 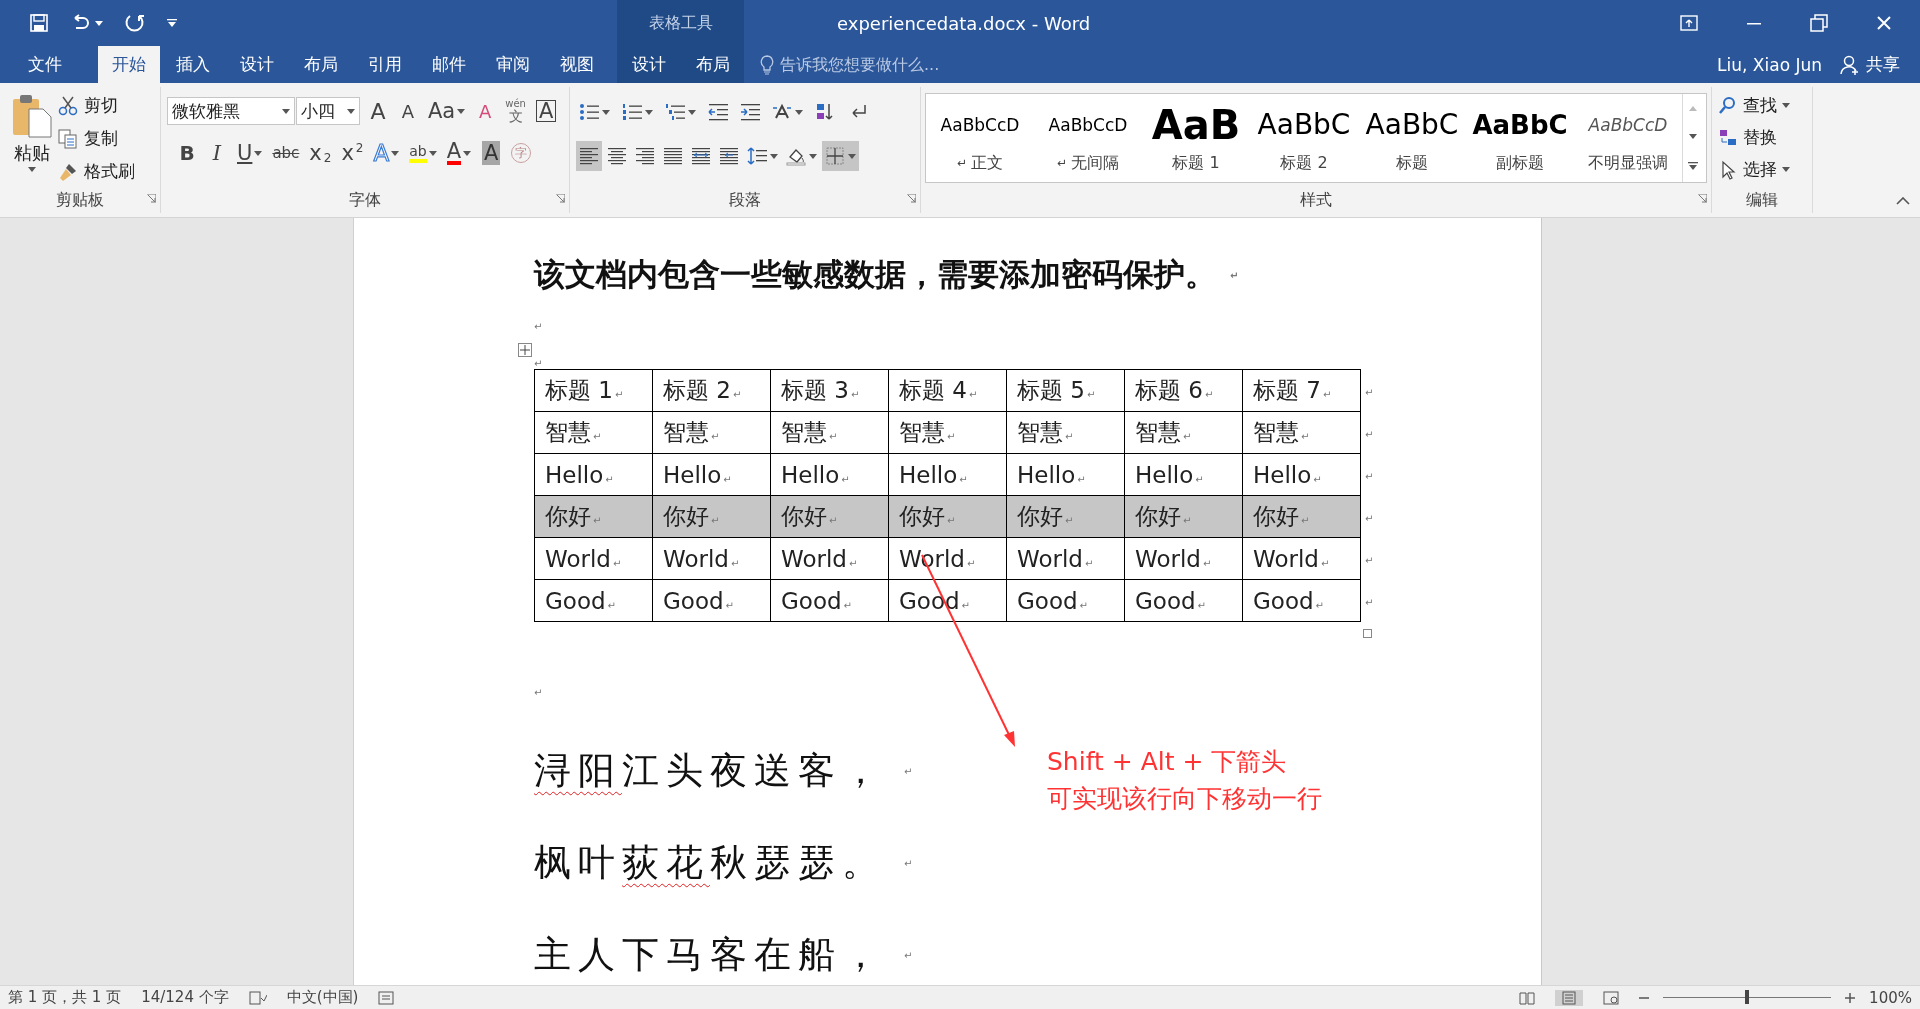 What do you see at coordinates (1747, 997) in the screenshot?
I see `zoom-slider-thumb` at bounding box center [1747, 997].